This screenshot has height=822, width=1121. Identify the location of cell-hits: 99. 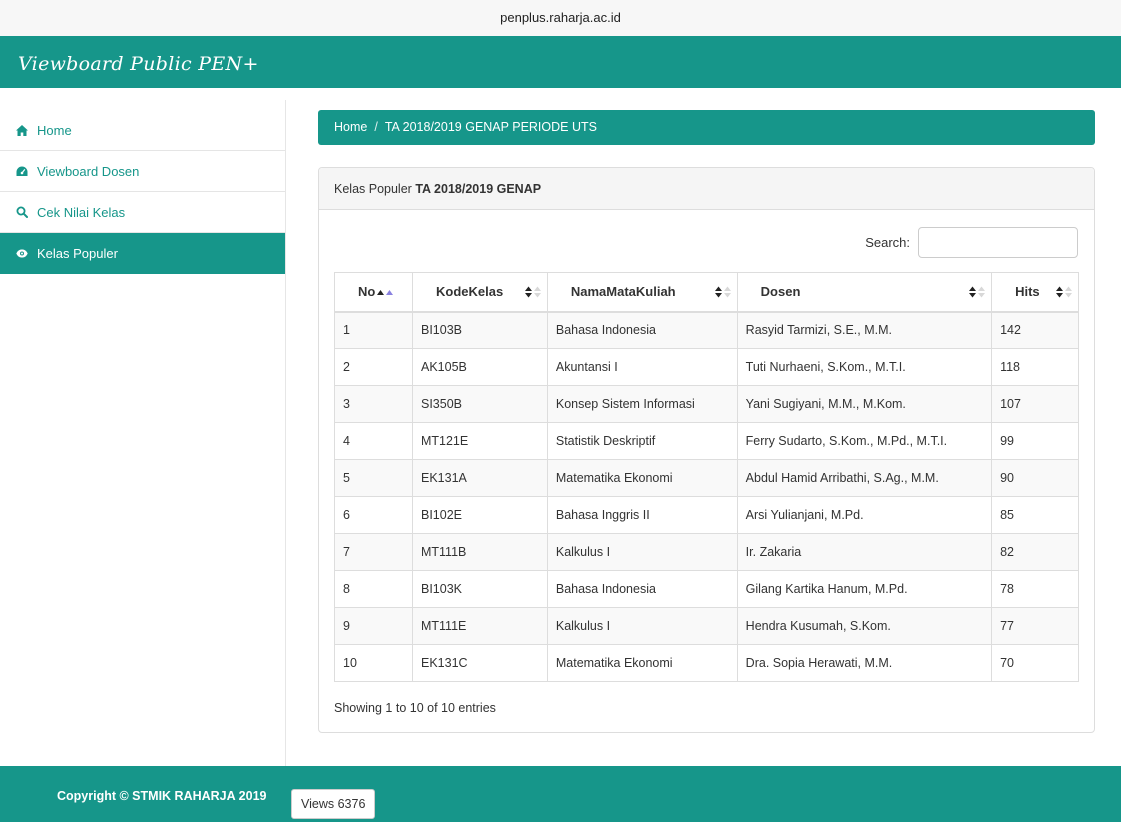
(1035, 441).